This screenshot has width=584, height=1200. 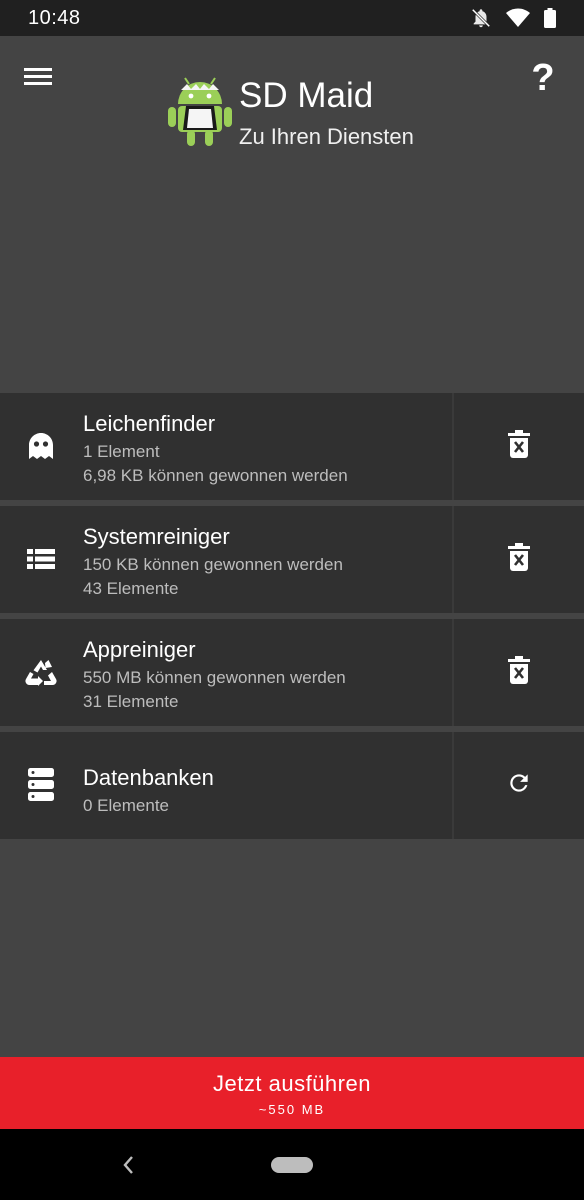 I want to click on app-subtitle: Zu Ihren Diensten, so click(x=326, y=136).